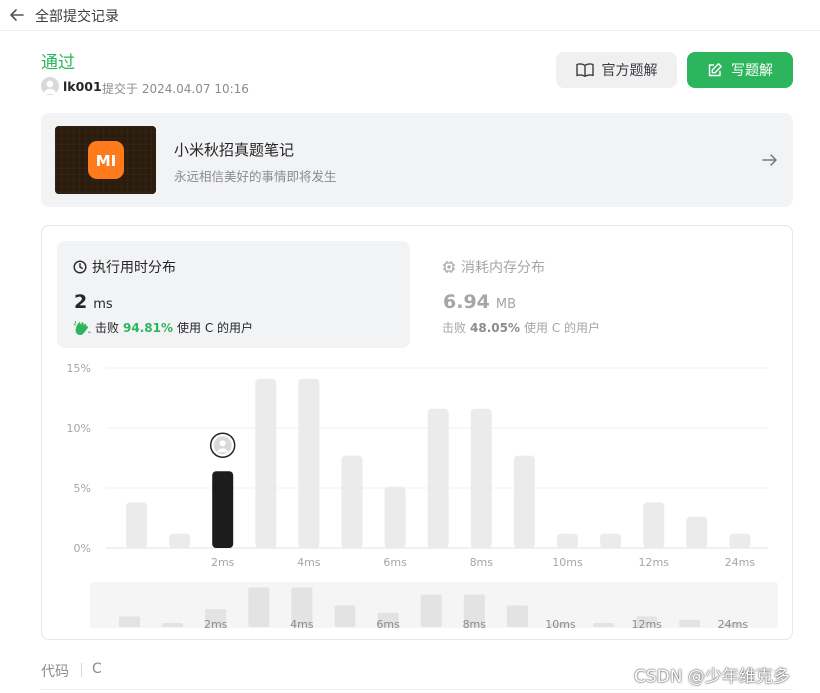 This screenshot has height=693, width=820. Describe the element at coordinates (82, 86) in the screenshot. I see `username: lk001` at that location.